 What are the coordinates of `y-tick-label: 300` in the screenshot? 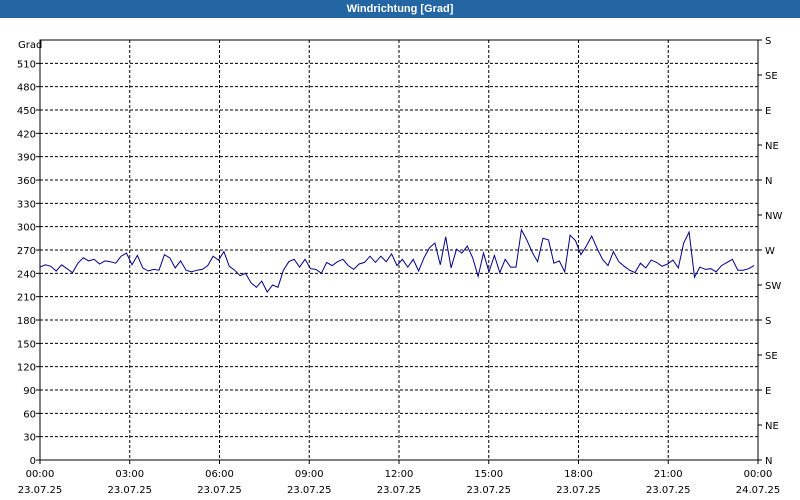 It's located at (26, 228).